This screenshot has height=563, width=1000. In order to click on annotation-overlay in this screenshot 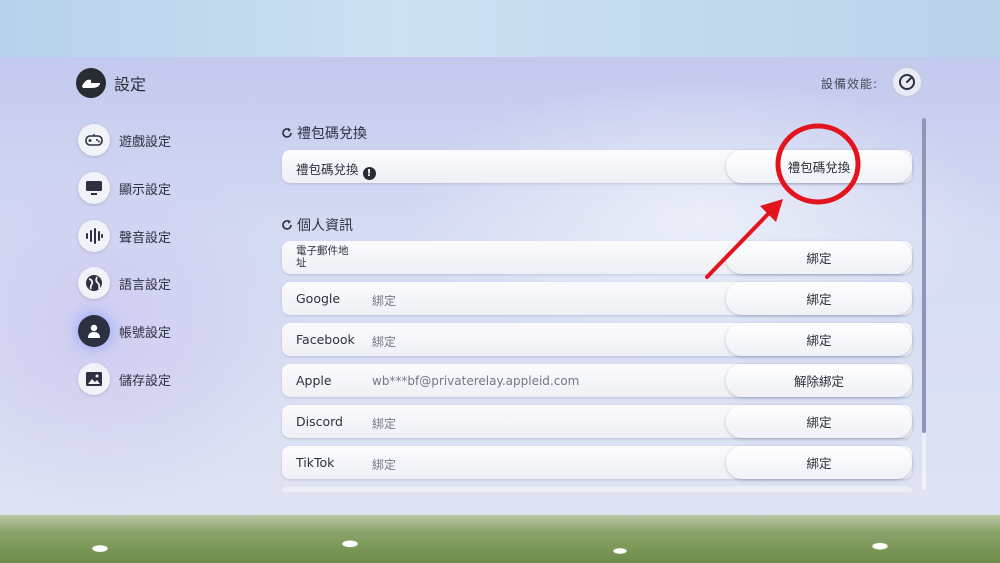, I will do `click(783, 201)`.